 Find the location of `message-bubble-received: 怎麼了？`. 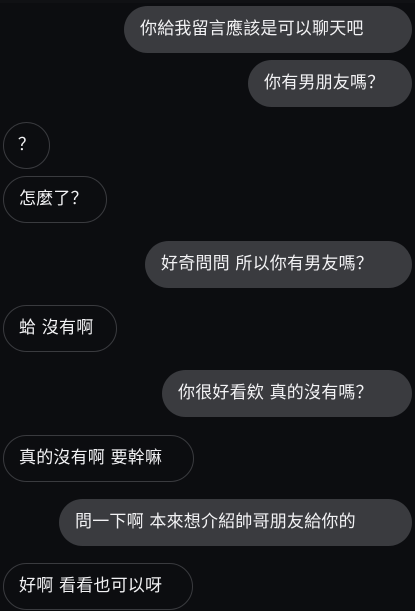

message-bubble-received: 怎麼了？ is located at coordinates (55, 199).